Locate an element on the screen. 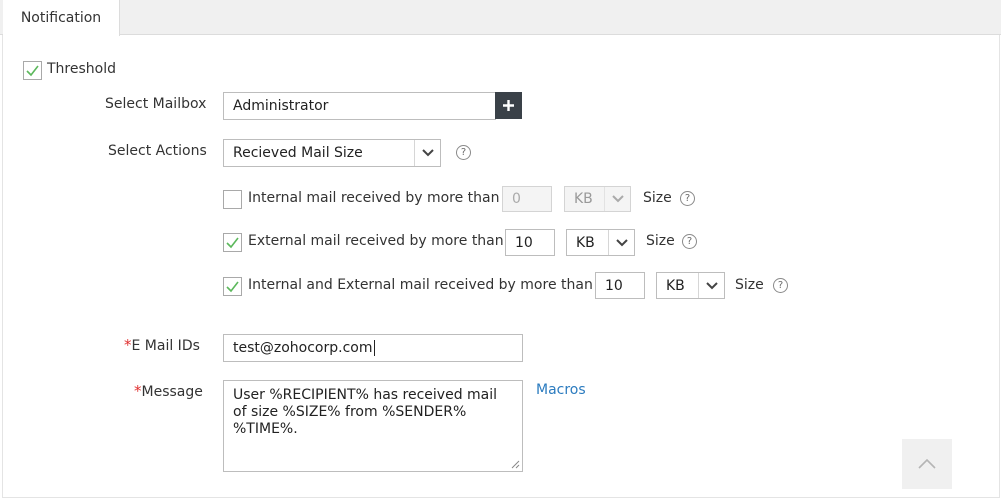 The height and width of the screenshot is (503, 1001). add-mailbox-button is located at coordinates (508, 105).